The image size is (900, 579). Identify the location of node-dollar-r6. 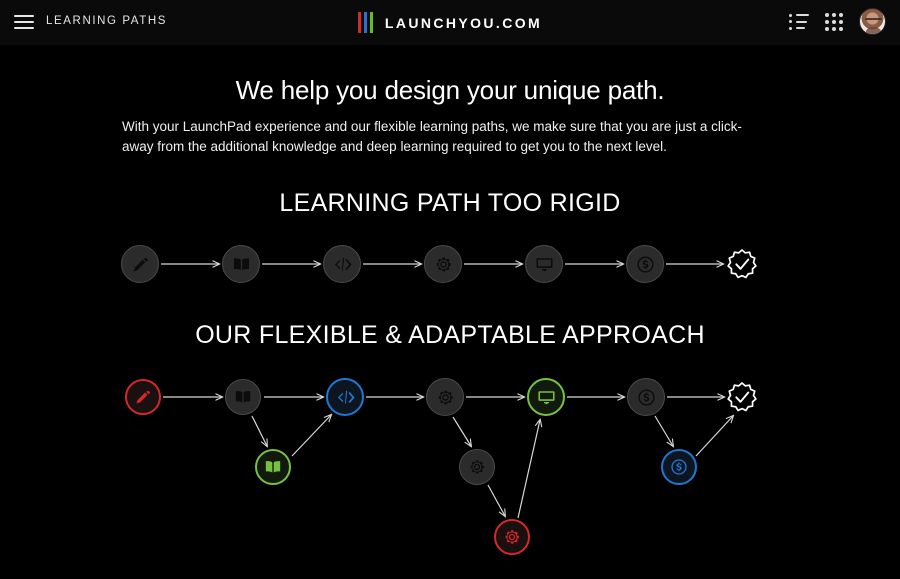
(645, 264).